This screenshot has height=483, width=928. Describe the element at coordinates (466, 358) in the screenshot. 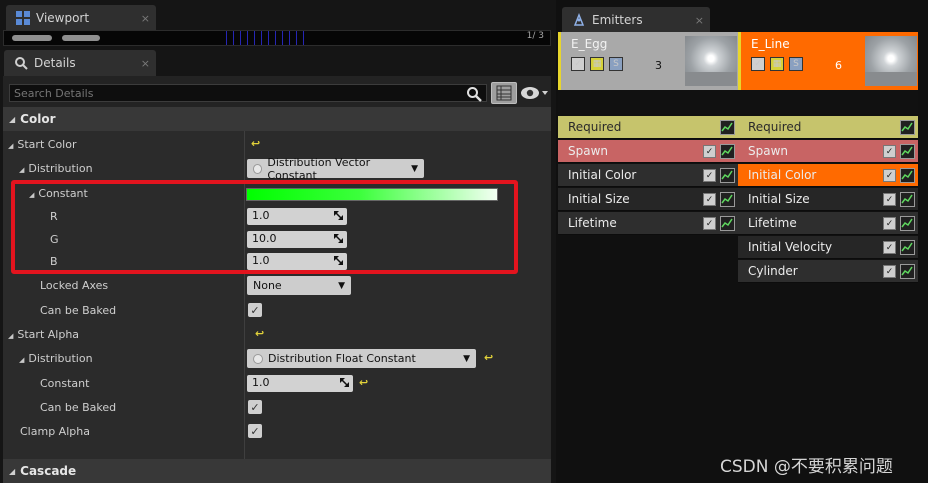

I see `chevron-down-icon: ▼` at that location.